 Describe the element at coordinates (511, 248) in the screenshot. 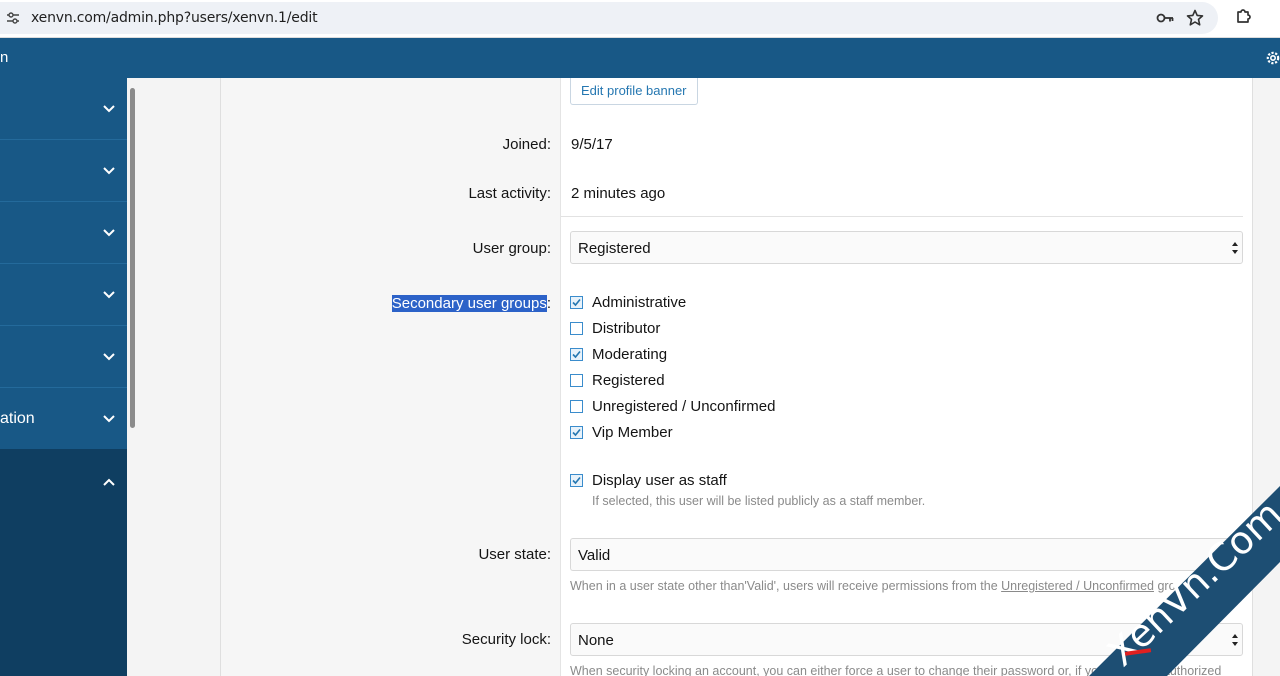

I see `user-group-label: User group:` at that location.